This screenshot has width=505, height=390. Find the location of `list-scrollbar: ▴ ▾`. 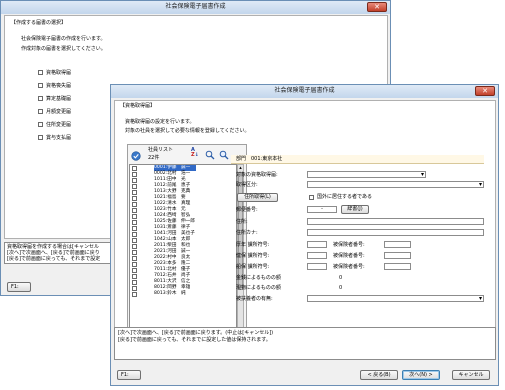

list-scrollbar: ▴ ▾ is located at coordinates (240, 249).